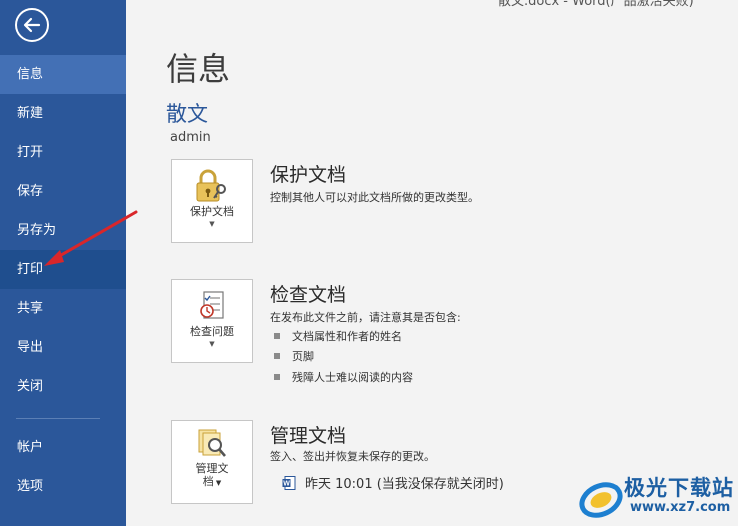  I want to click on back-button, so click(32, 25).